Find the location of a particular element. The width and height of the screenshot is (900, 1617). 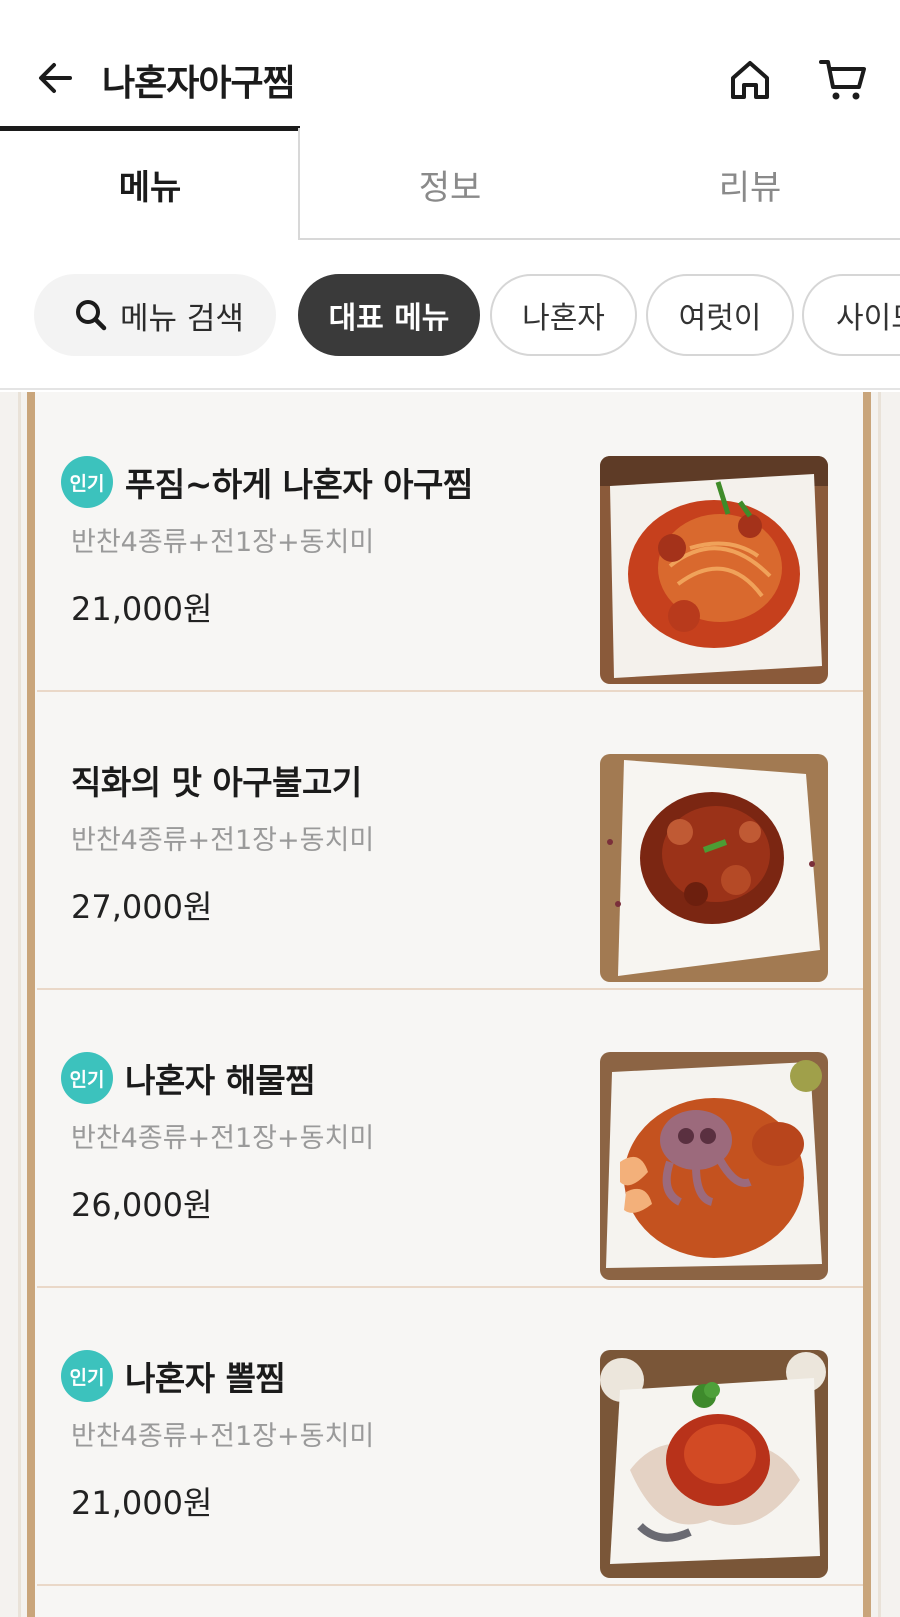

item-separator is located at coordinates (450, 1585).